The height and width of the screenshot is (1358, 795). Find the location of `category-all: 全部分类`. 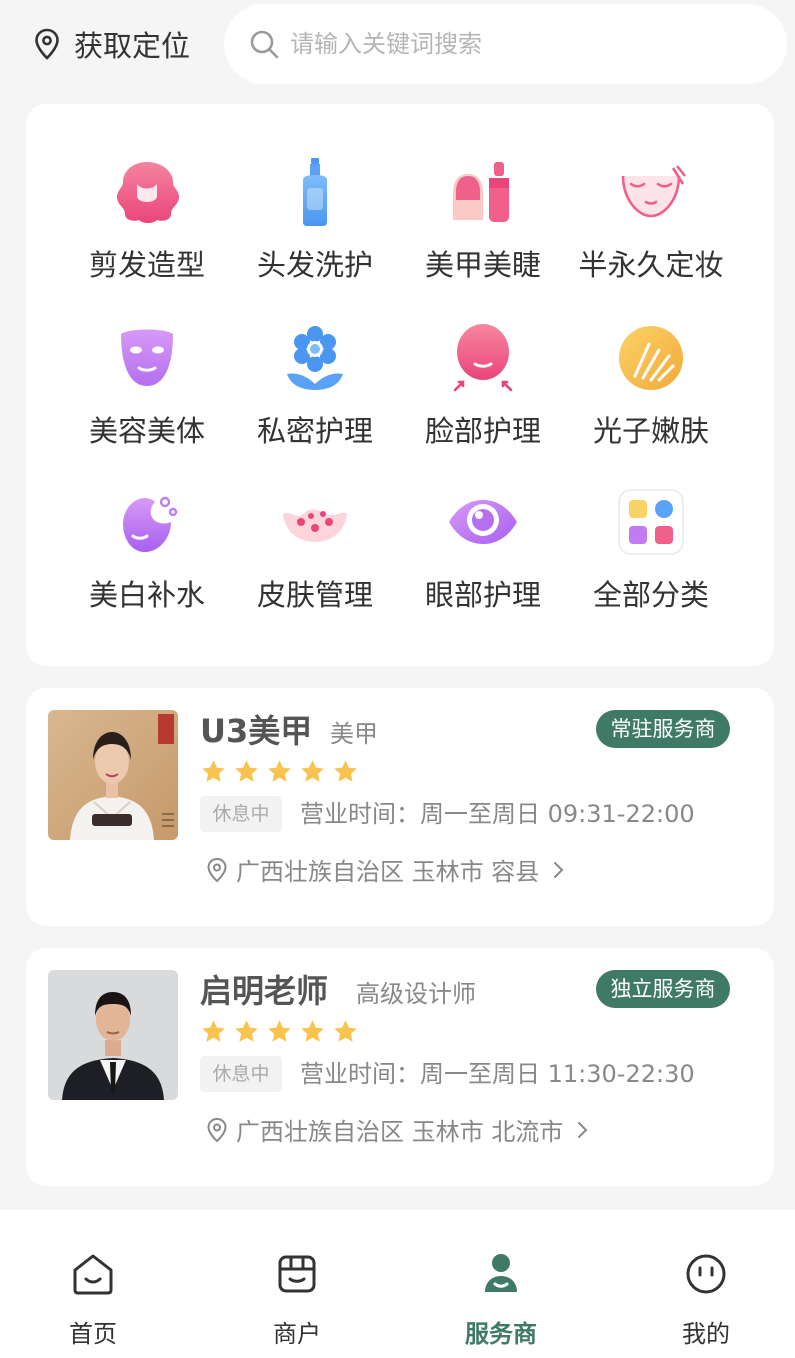

category-all: 全部分类 is located at coordinates (651, 559).